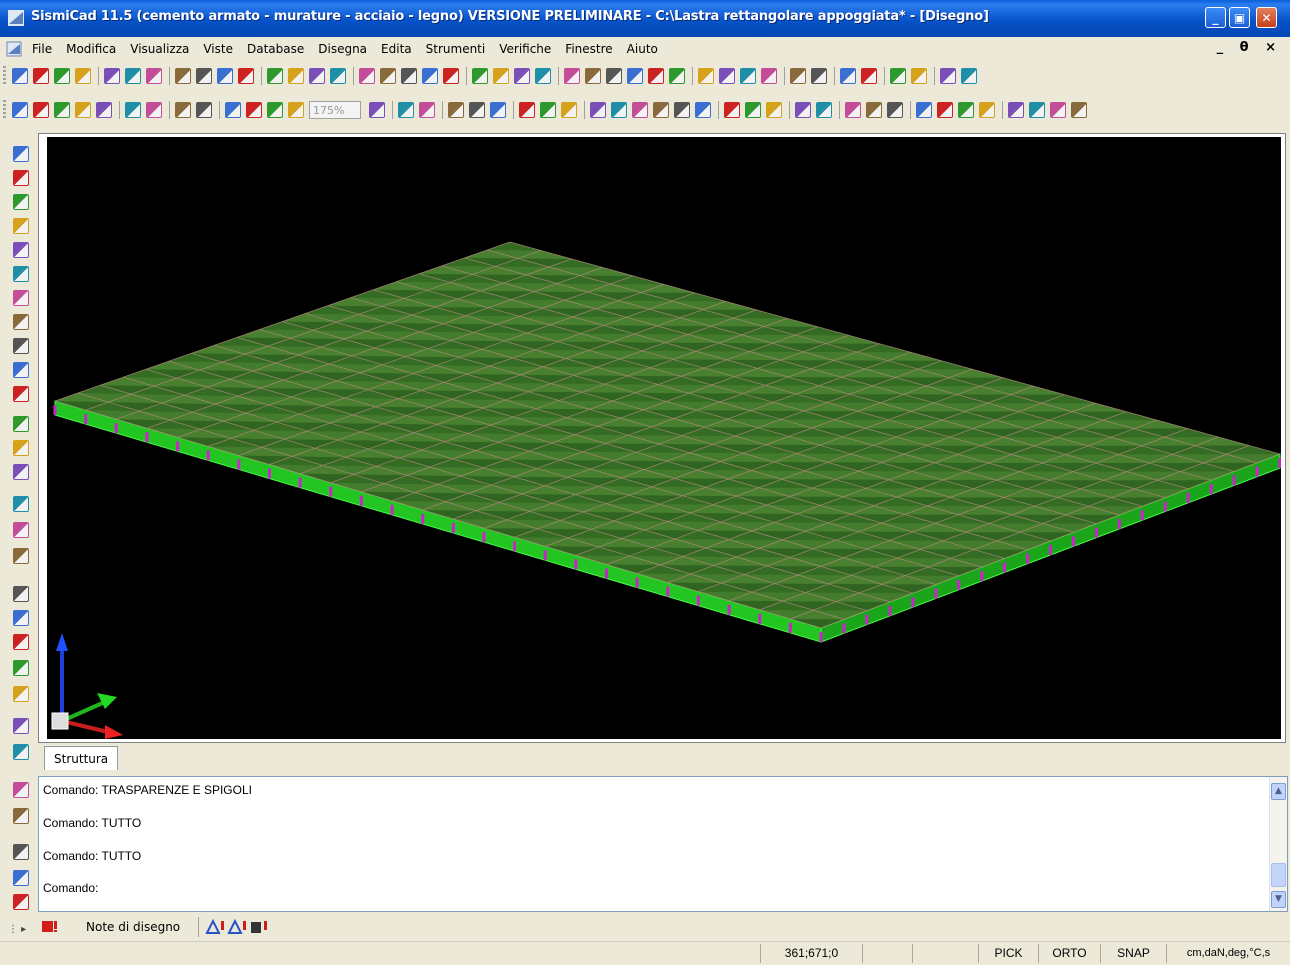 This screenshot has width=1290, height=965. What do you see at coordinates (642, 49) in the screenshot?
I see `menu-aiuto: Aiuto` at bounding box center [642, 49].